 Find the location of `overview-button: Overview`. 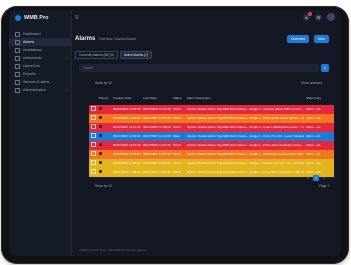

overview-button: Overview is located at coordinates (298, 39).